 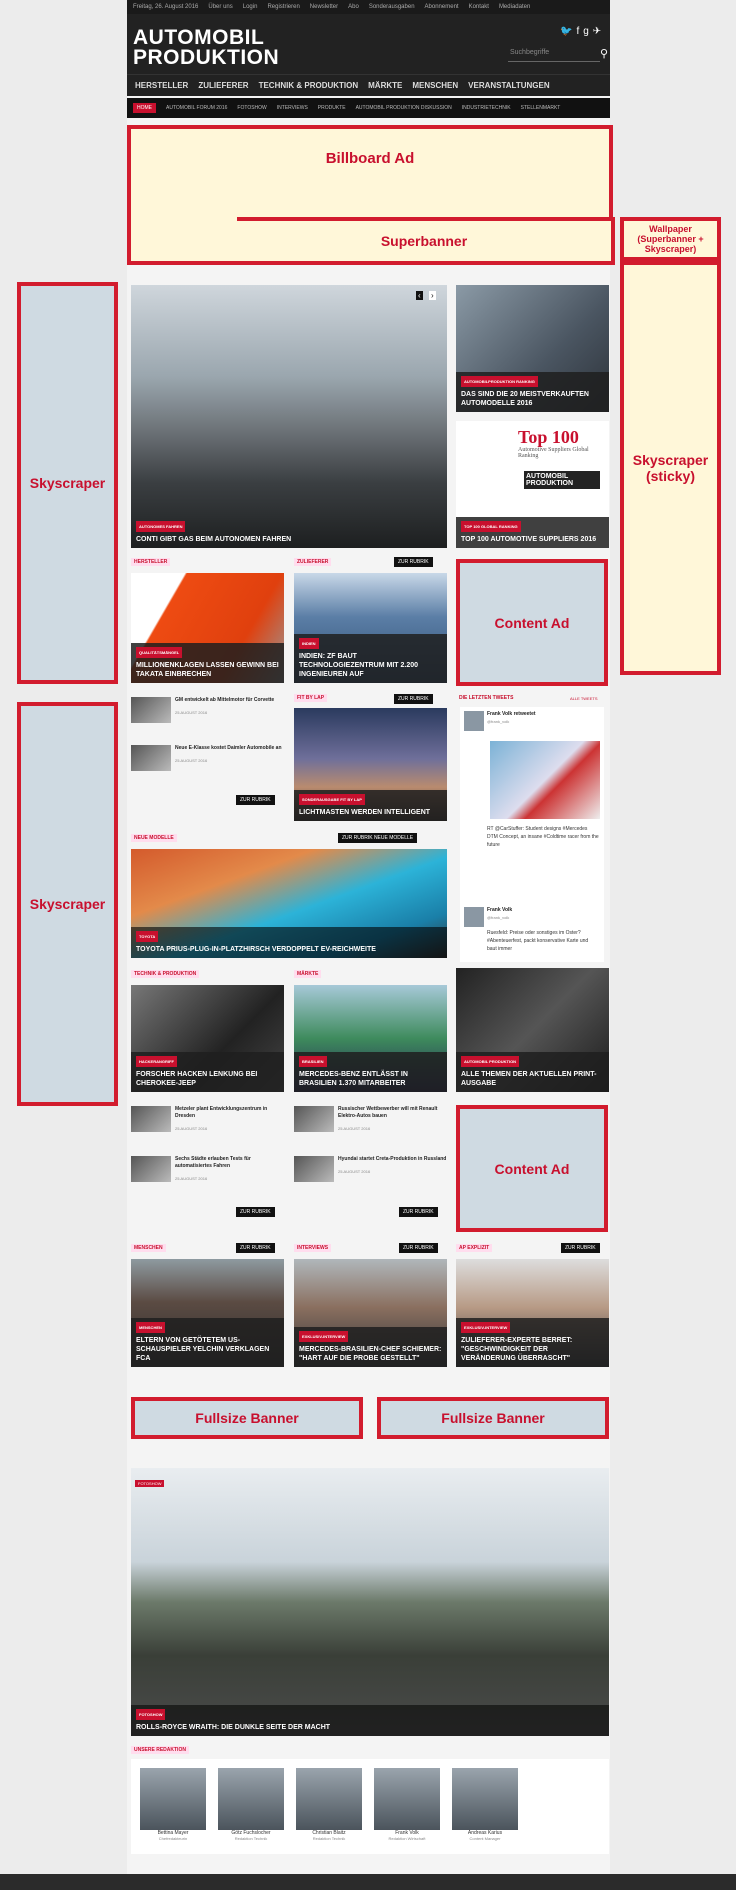 I want to click on team-member: Andreas Karius Content Manager, so click(x=485, y=1804).